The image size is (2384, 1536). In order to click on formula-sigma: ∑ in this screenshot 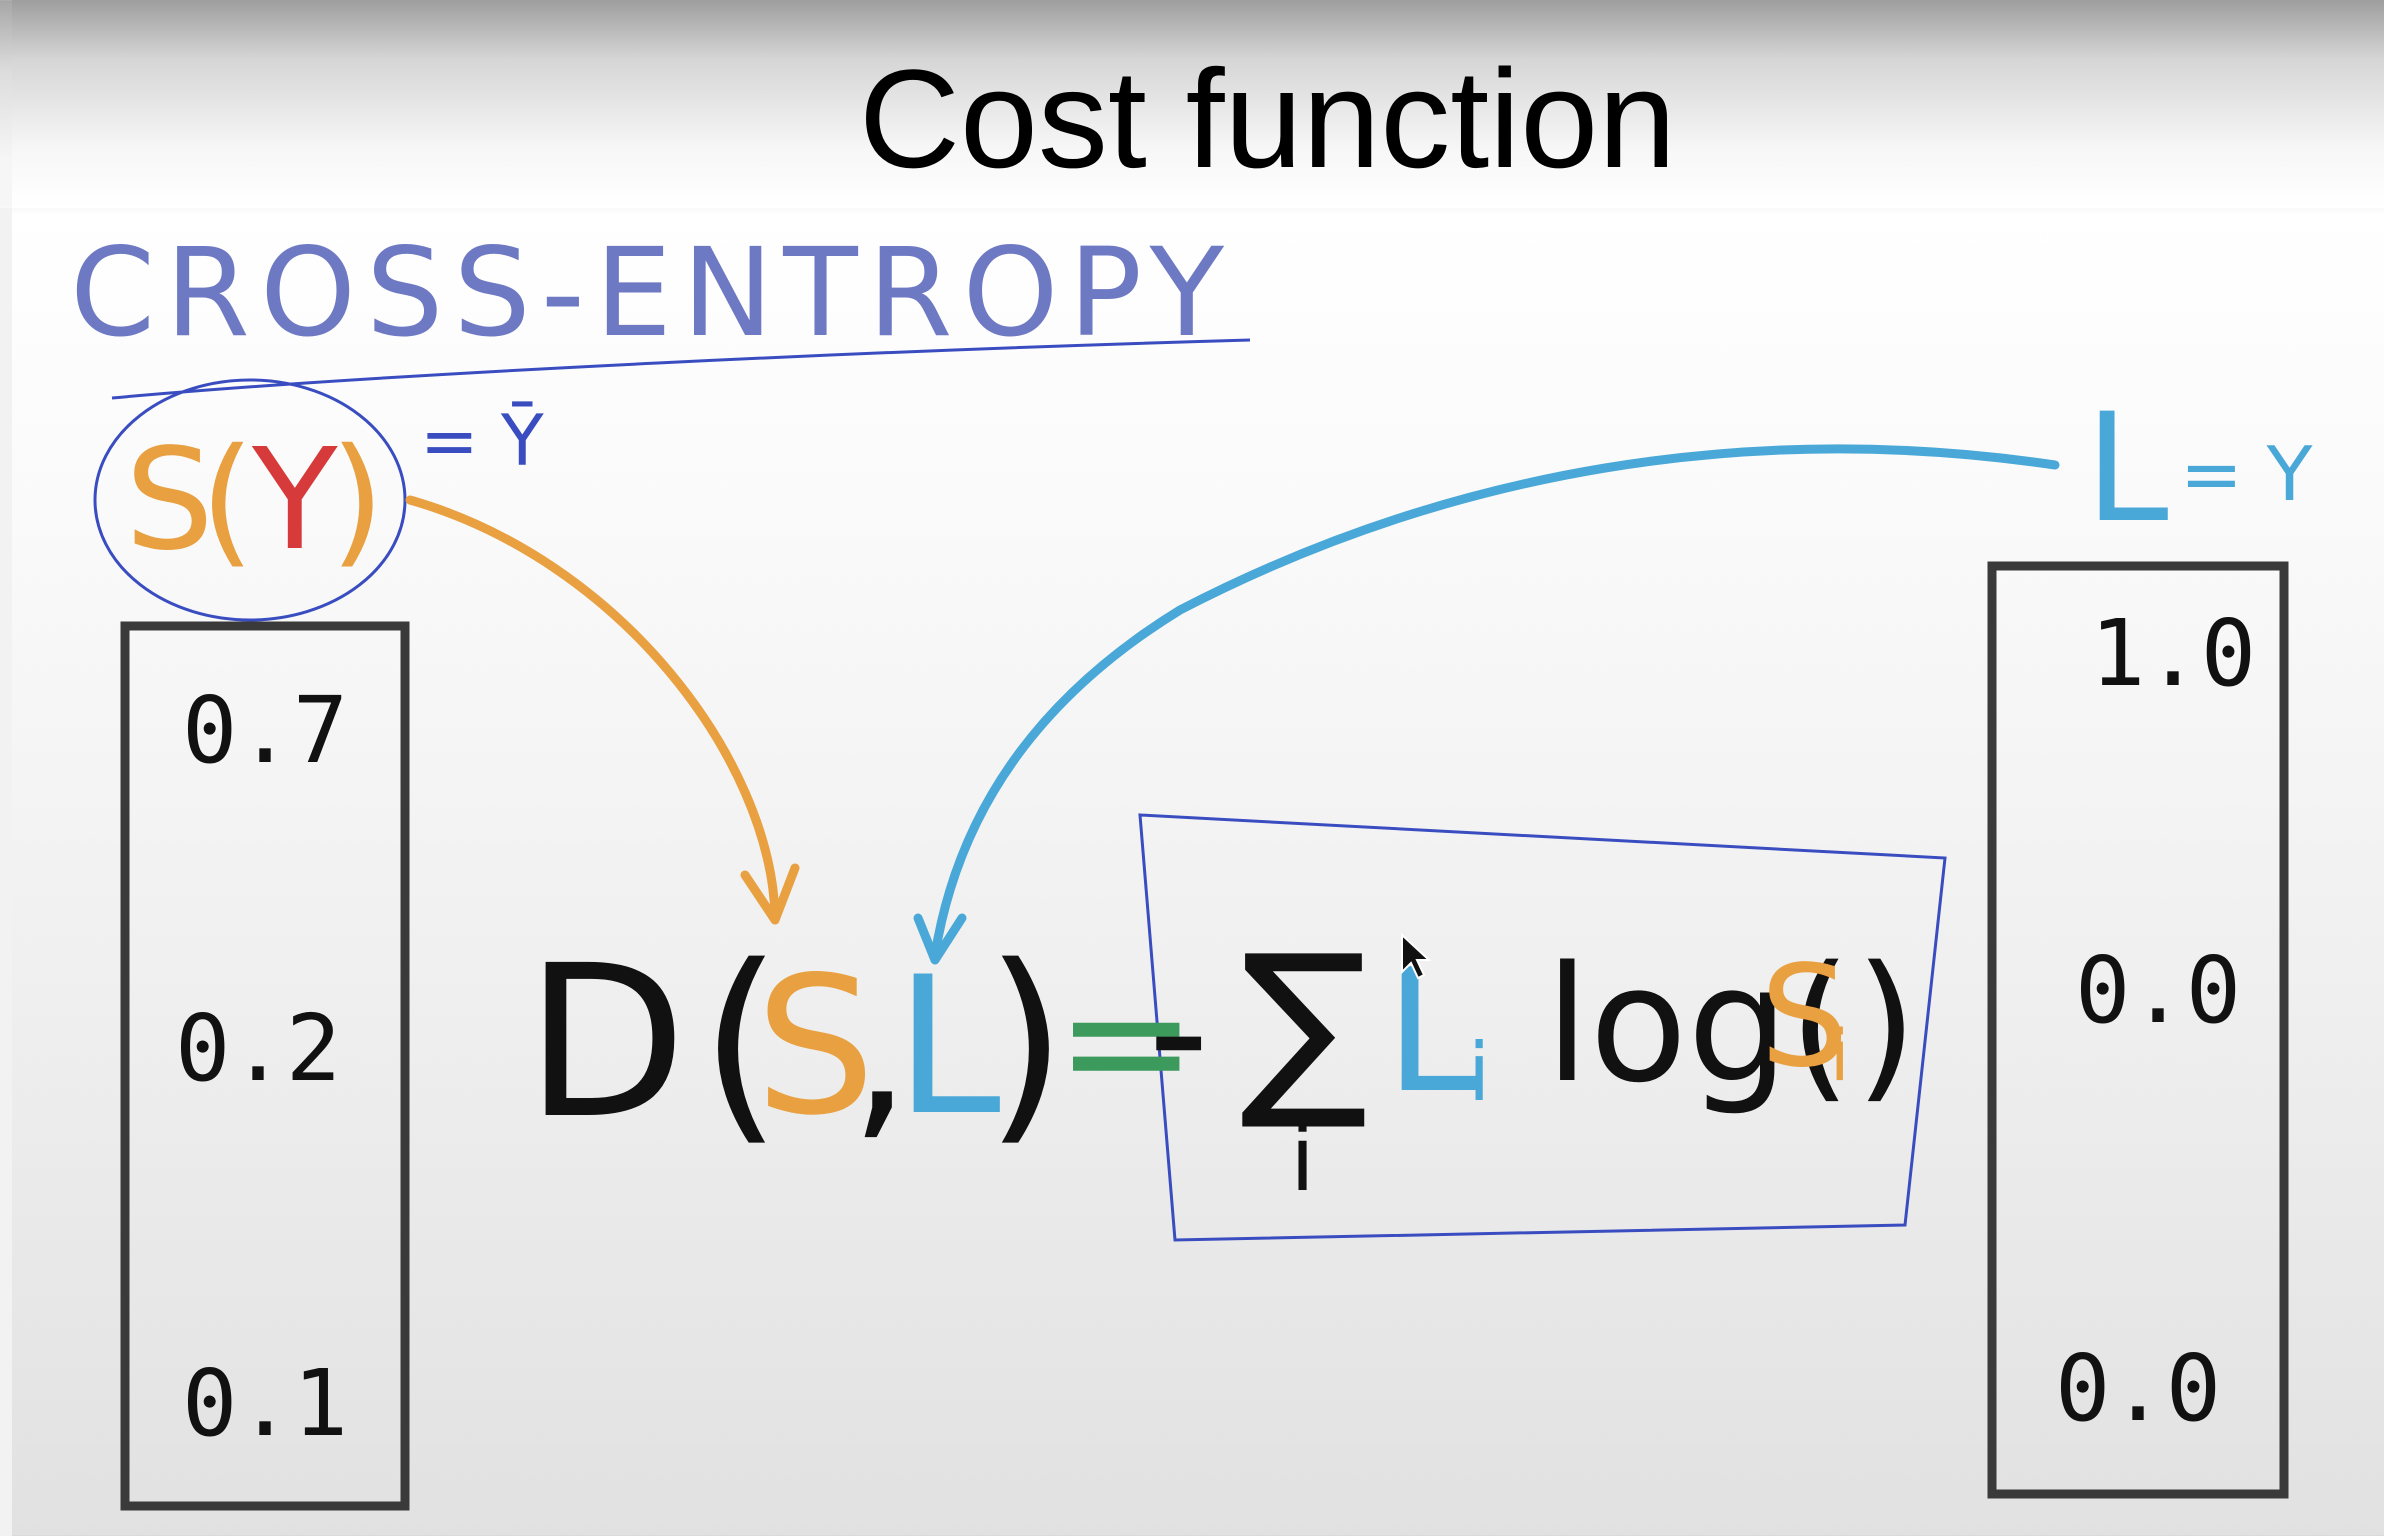, I will do `click(1304, 1024)`.